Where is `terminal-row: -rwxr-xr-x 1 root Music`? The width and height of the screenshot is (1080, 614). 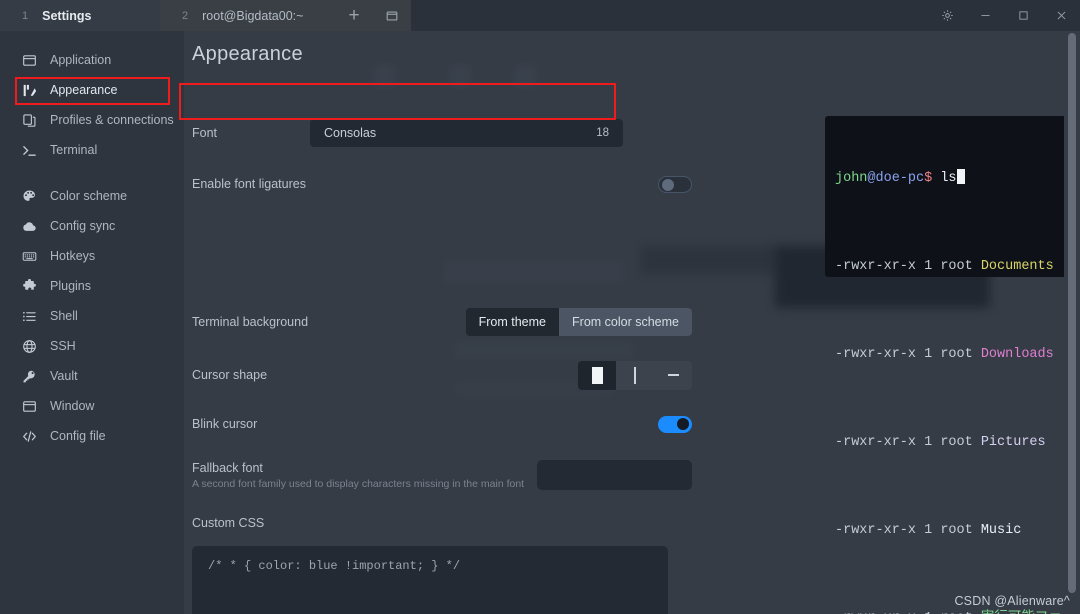 terminal-row: -rwxr-xr-x 1 root Music is located at coordinates (949, 531).